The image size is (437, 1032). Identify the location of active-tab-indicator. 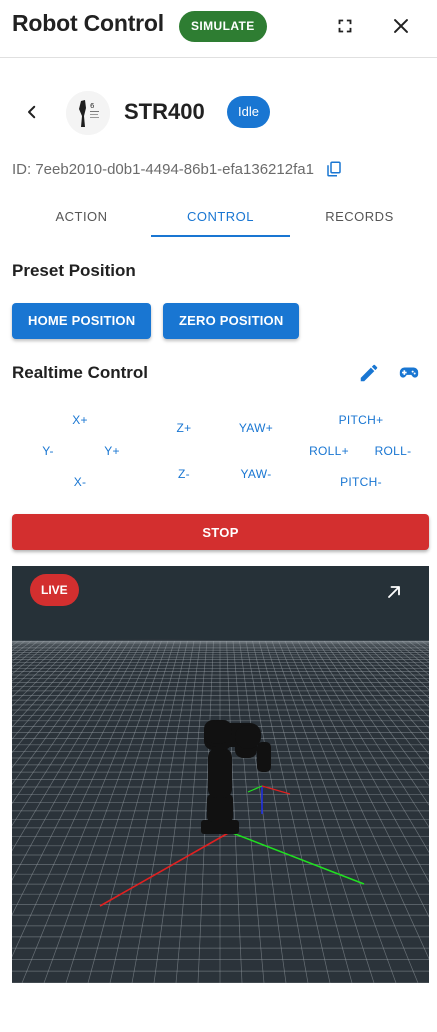
(220, 236).